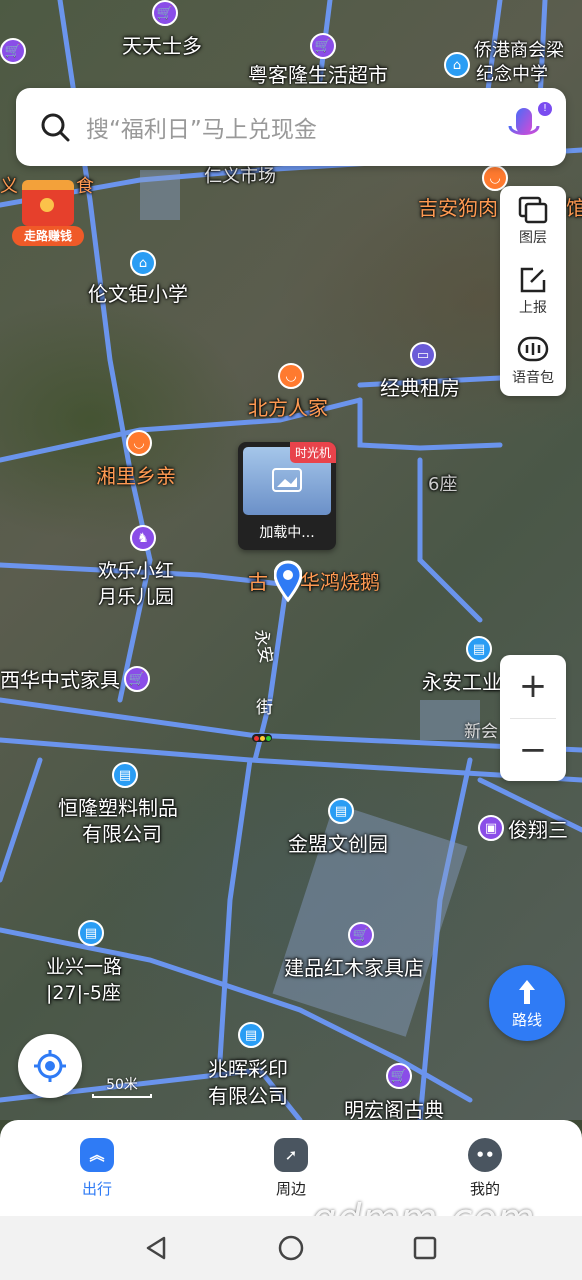 Image resolution: width=582 pixels, height=1280 pixels. Describe the element at coordinates (294, 127) in the screenshot. I see `search-placeholder: 搜“福利日”马上兑现金` at that location.